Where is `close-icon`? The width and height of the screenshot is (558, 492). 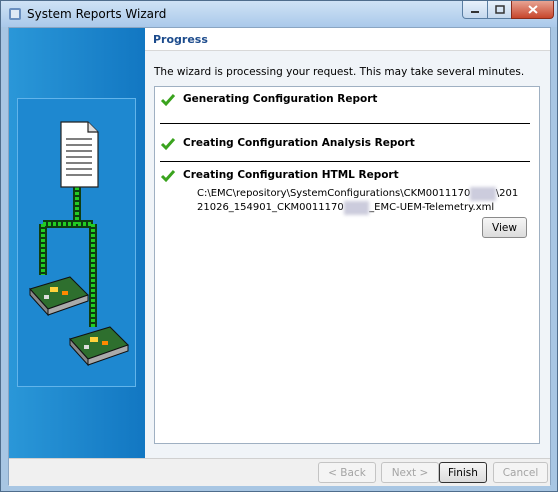
close-icon is located at coordinates (532, 9).